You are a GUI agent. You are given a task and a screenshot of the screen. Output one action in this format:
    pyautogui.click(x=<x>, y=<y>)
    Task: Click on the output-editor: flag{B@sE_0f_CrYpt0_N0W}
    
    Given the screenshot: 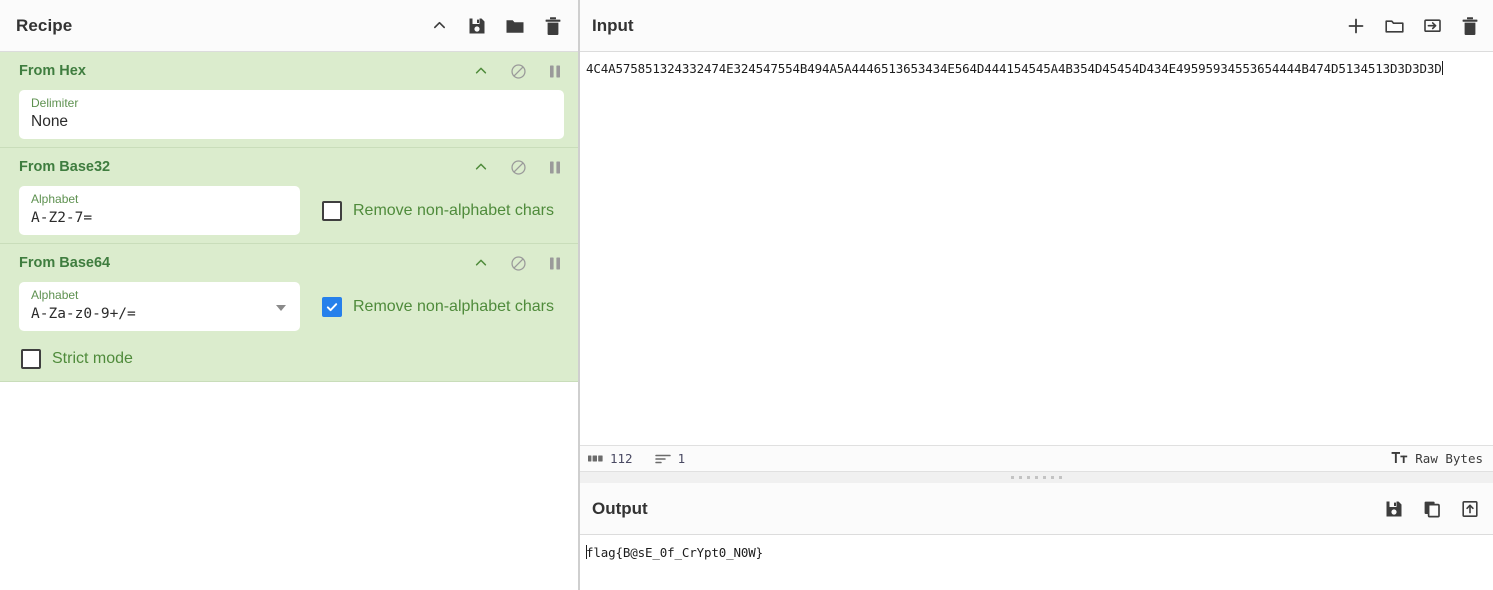 What is the action you would take?
    pyautogui.click(x=1036, y=562)
    